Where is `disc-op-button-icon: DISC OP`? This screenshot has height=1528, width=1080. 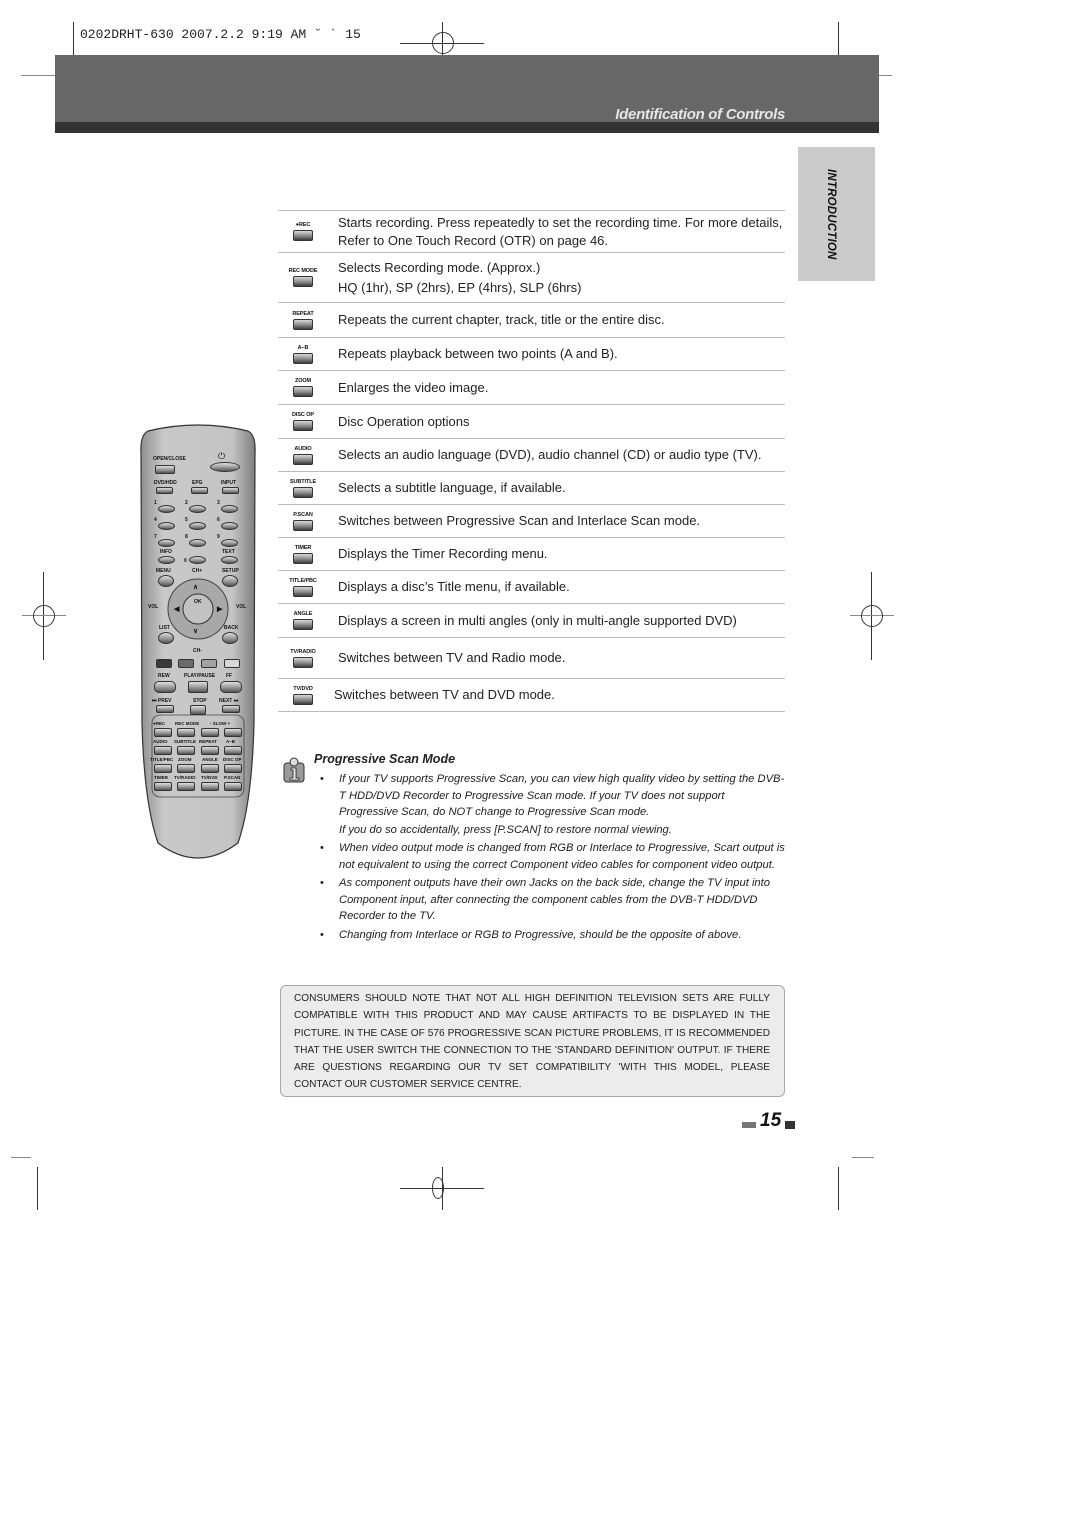
disc-op-button-icon: DISC OP is located at coordinates (303, 421).